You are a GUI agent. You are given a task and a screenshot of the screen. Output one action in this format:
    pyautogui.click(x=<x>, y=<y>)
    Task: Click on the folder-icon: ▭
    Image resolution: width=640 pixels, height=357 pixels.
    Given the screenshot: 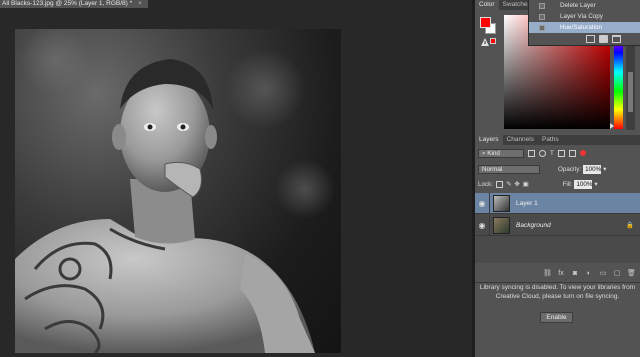 What is the action you would take?
    pyautogui.click(x=603, y=273)
    